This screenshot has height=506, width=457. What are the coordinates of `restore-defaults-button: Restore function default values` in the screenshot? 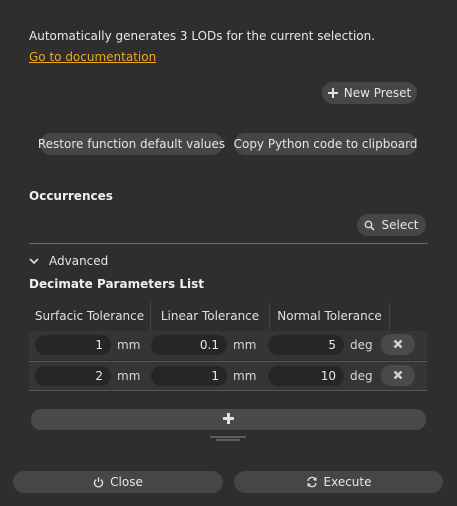 It's located at (131, 144).